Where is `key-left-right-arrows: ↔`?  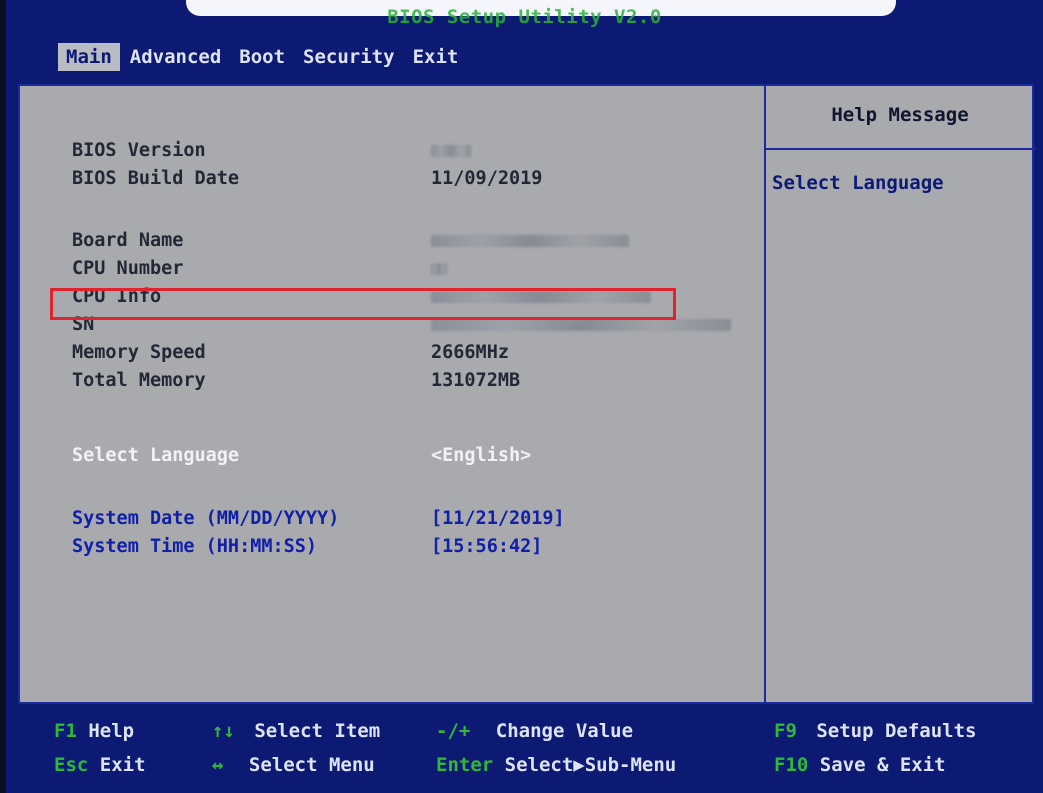 key-left-right-arrows: ↔ is located at coordinates (218, 765).